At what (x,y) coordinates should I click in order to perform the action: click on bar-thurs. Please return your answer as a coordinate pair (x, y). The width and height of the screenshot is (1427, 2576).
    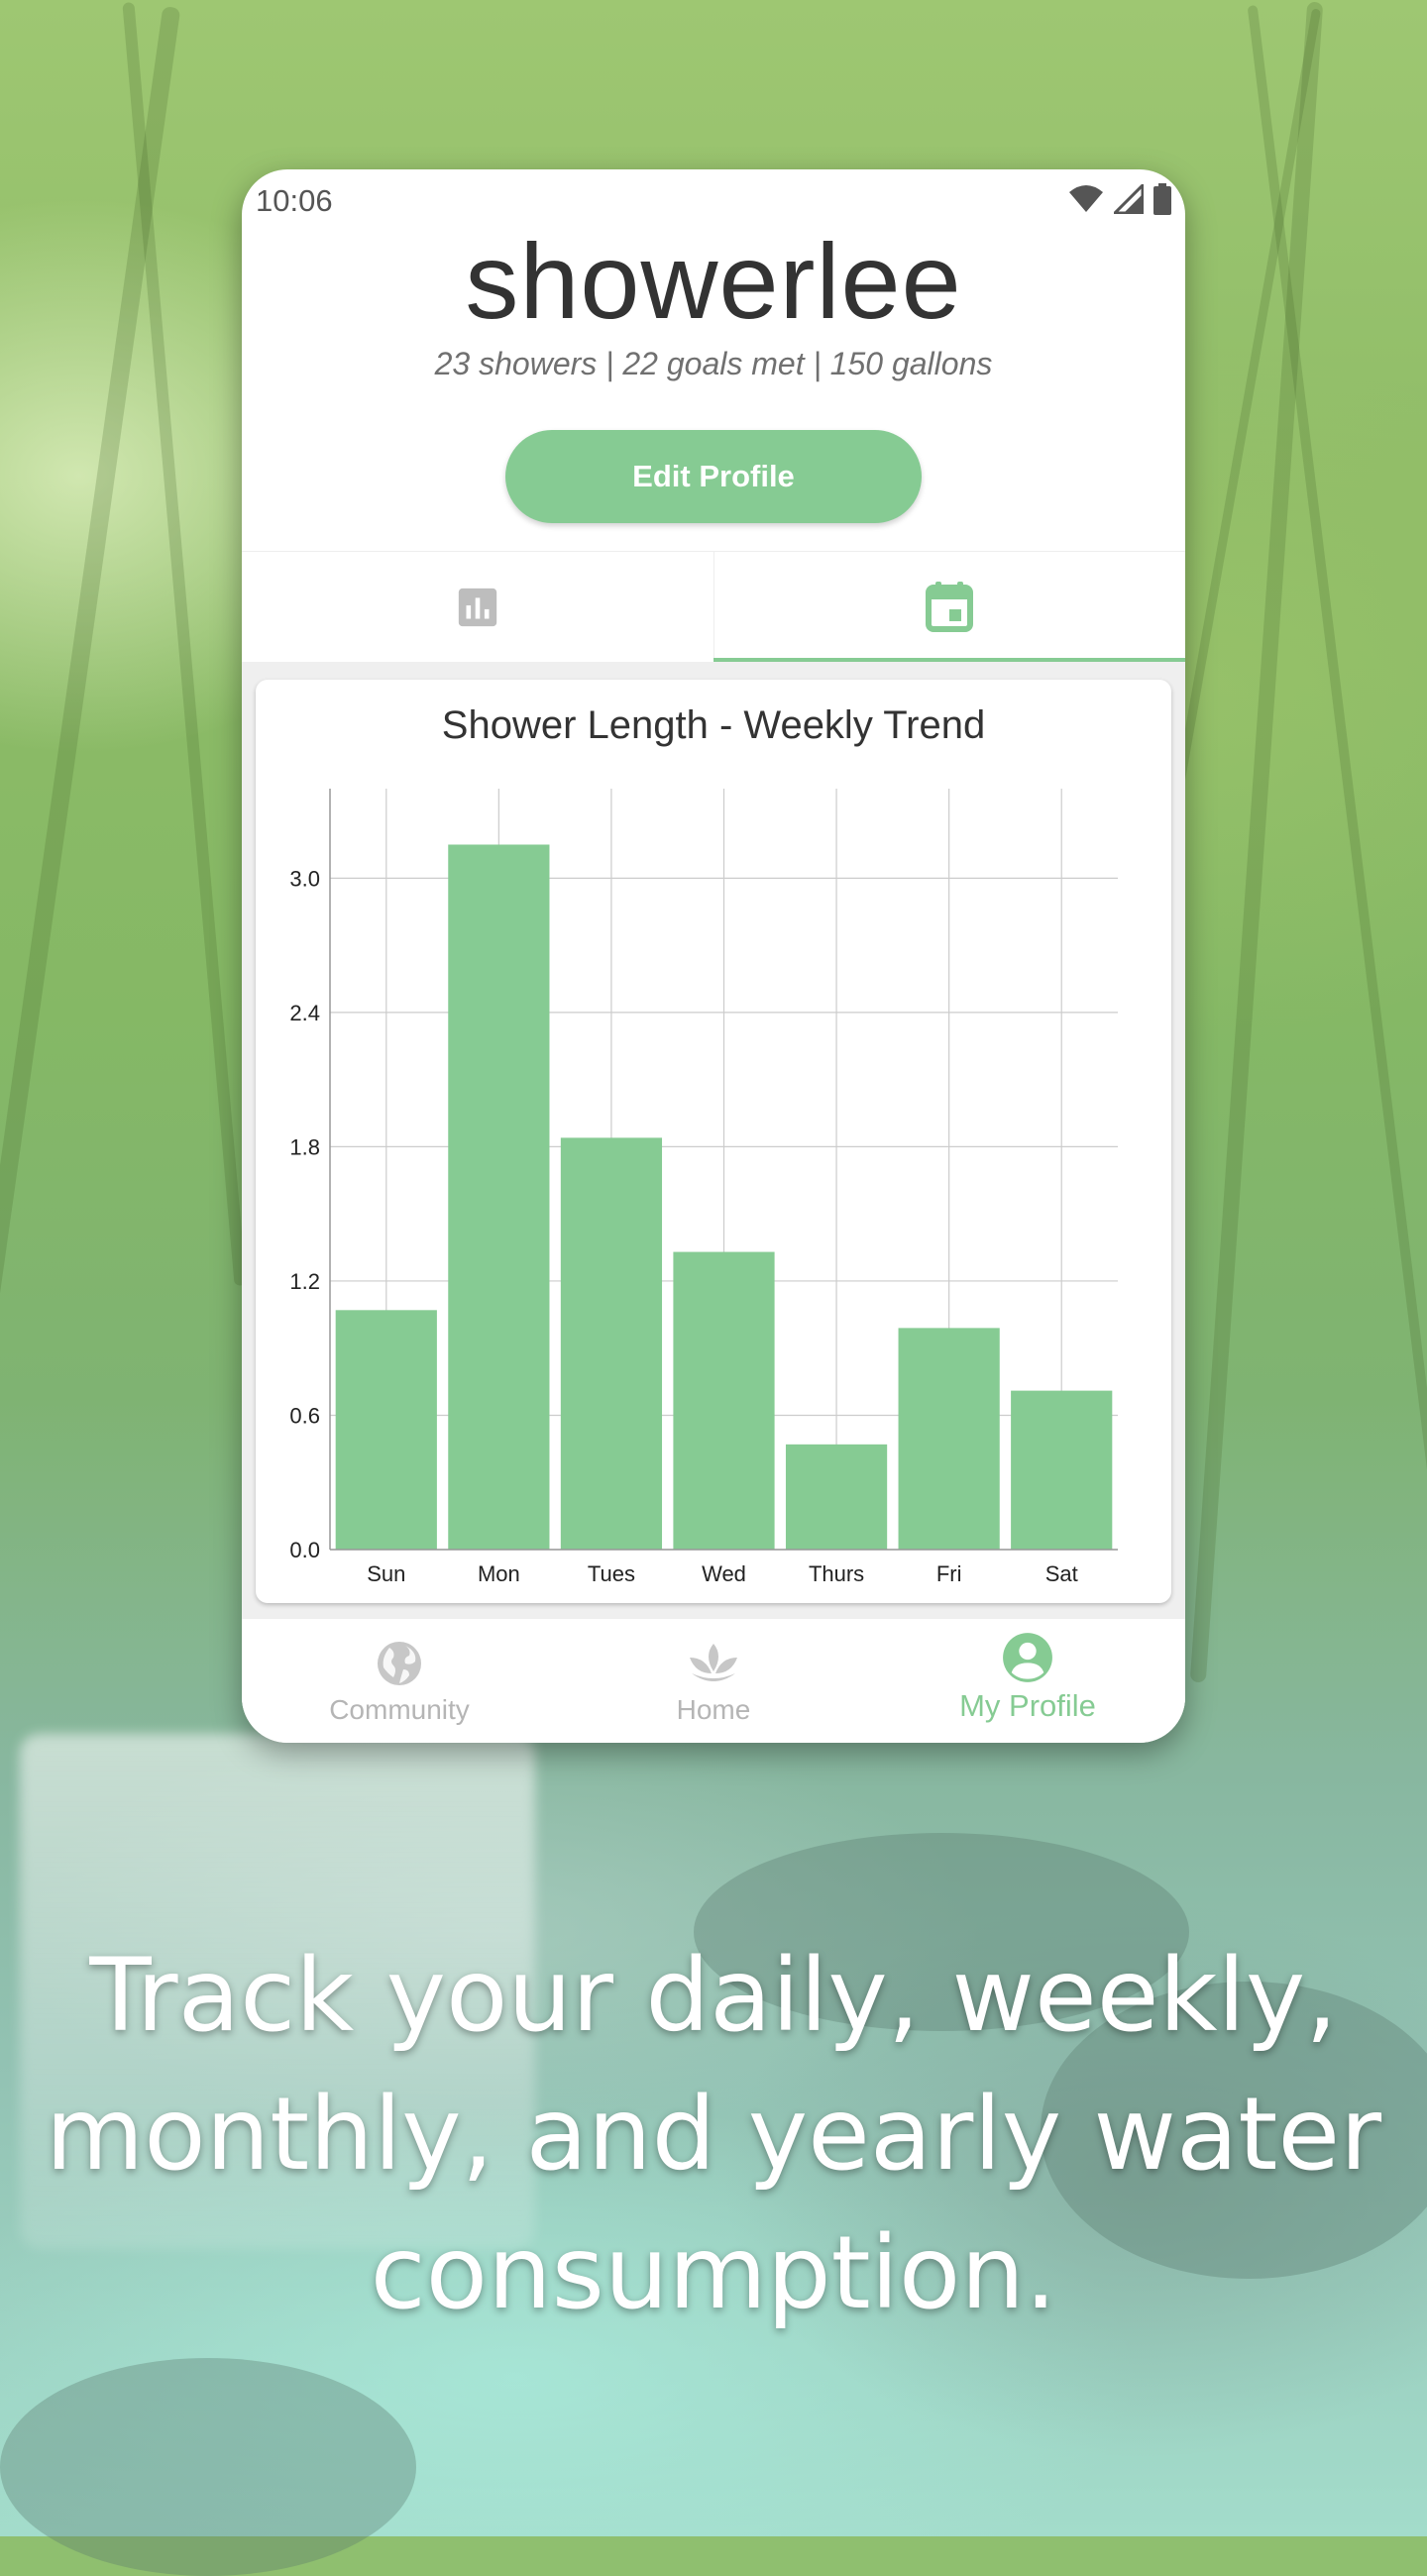
    Looking at the image, I should click on (836, 1497).